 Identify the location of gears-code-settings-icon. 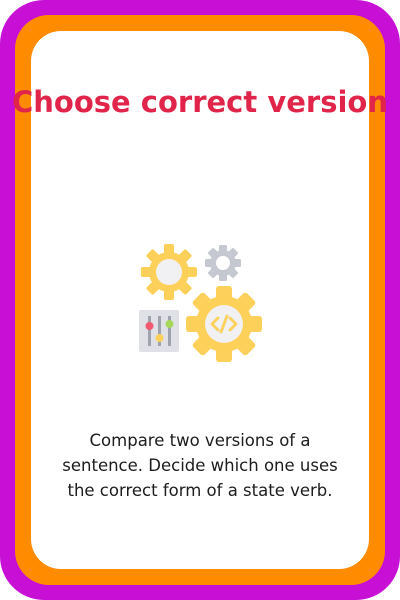
(200, 302).